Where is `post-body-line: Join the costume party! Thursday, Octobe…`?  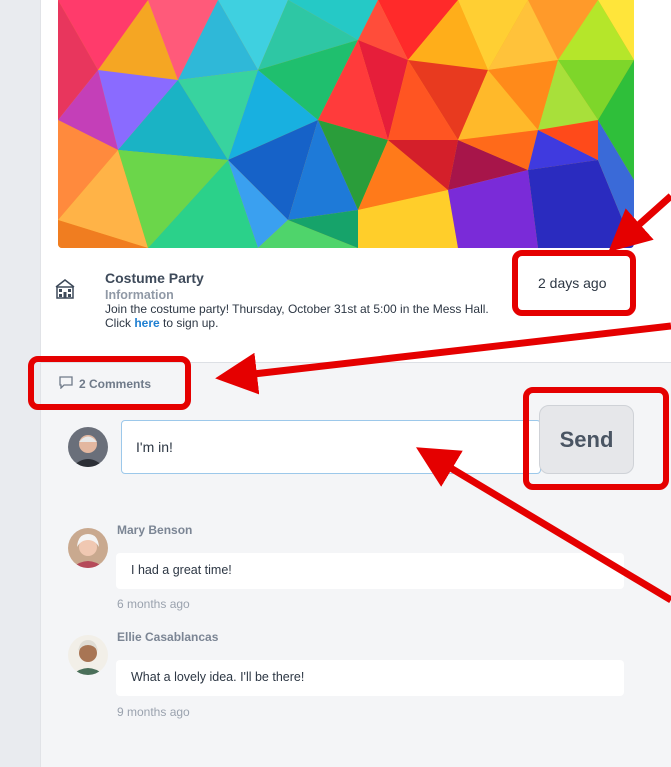 post-body-line: Join the costume party! Thursday, Octobe… is located at coordinates (297, 309).